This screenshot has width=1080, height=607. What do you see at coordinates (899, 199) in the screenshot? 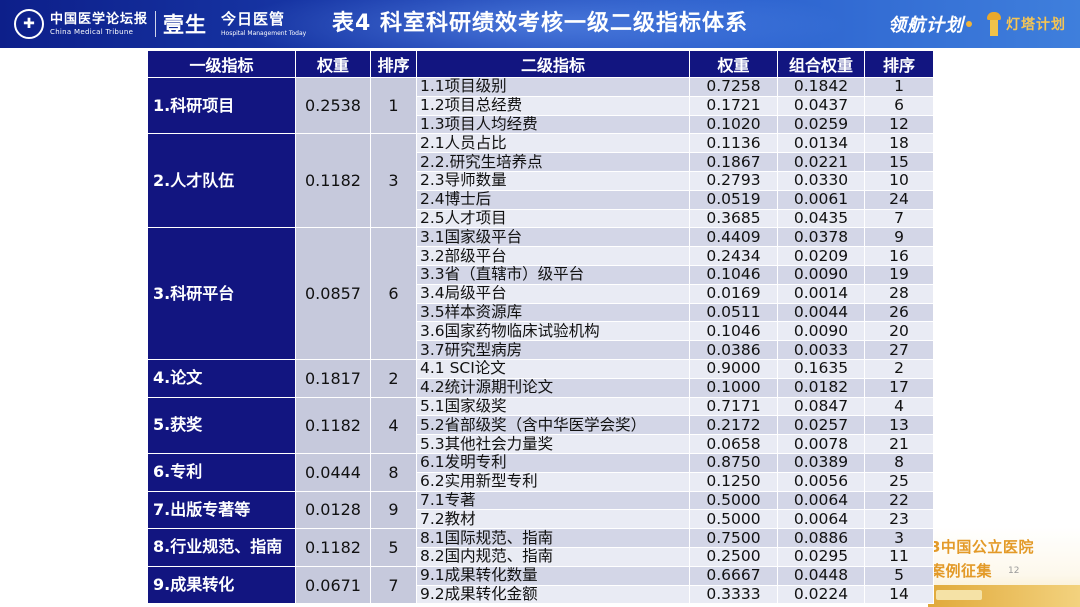
I see `level2-indicator-rank: 24` at bounding box center [899, 199].